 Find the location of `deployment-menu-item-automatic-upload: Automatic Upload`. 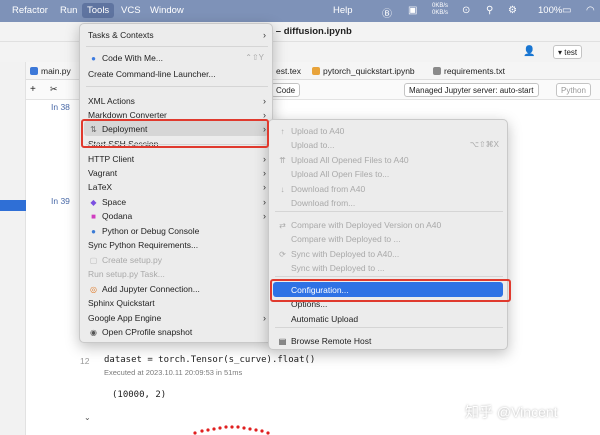

deployment-menu-item-automatic-upload: Automatic Upload is located at coordinates (389, 319).